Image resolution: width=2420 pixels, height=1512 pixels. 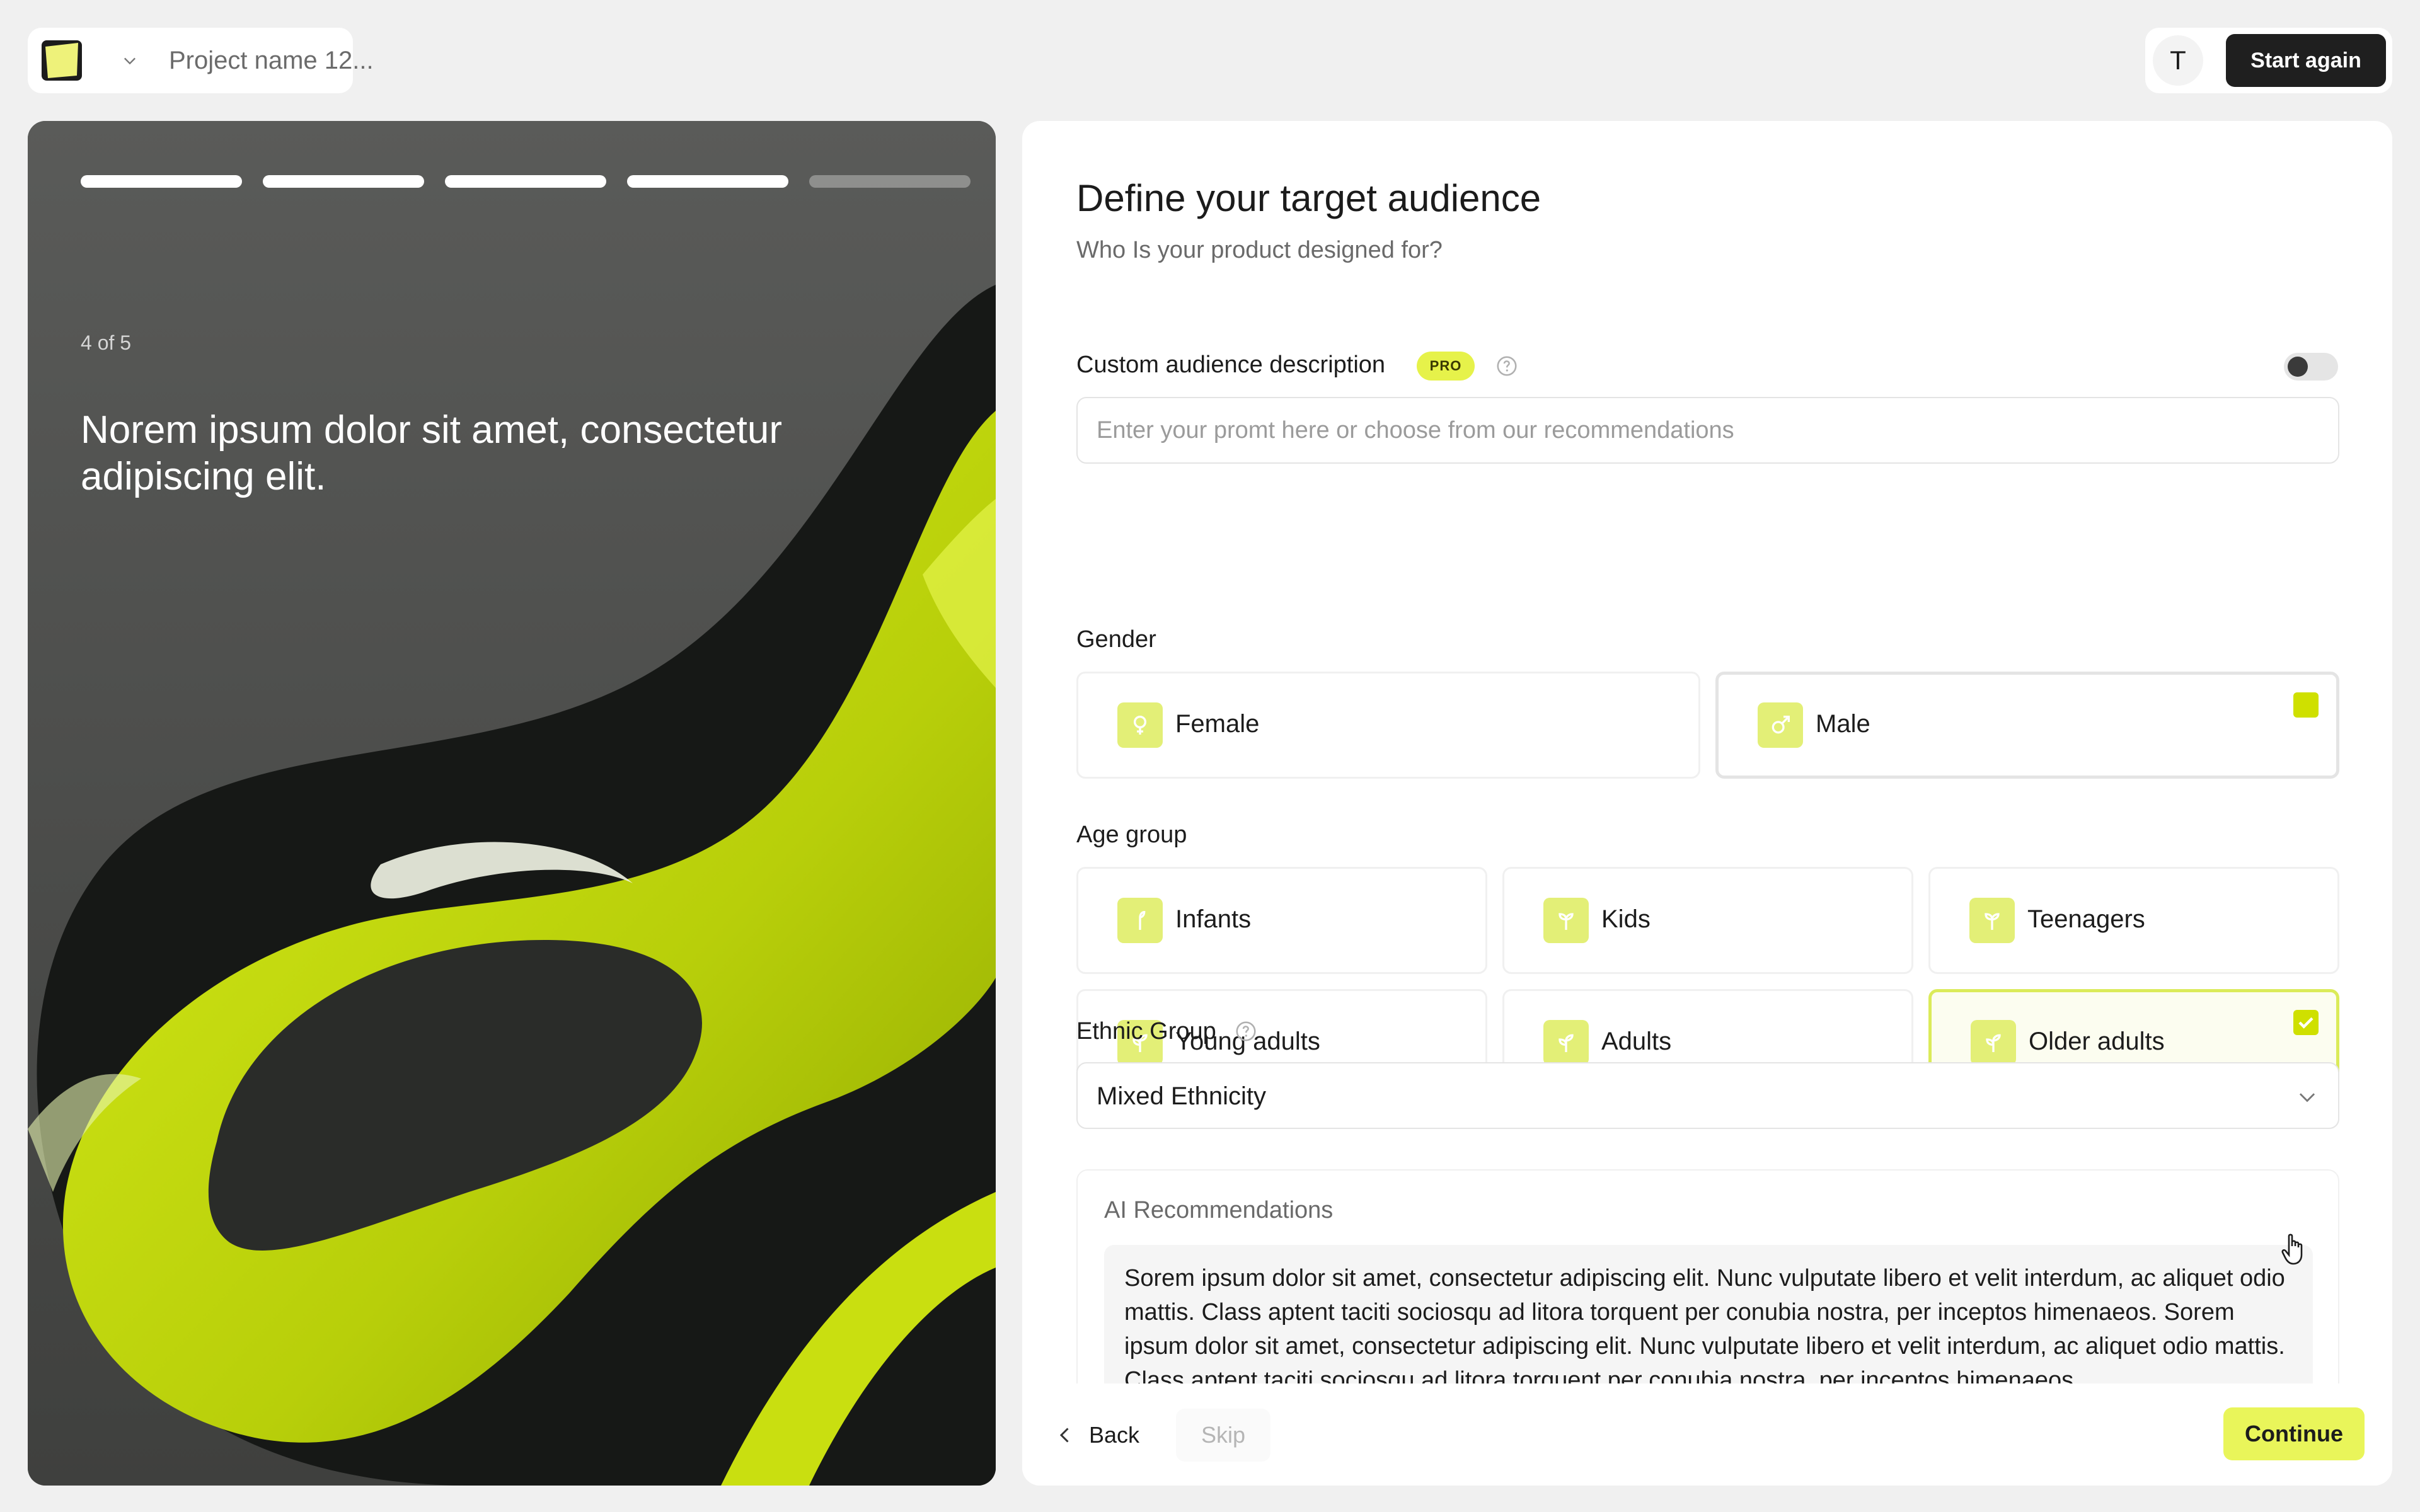 I want to click on app-logo-icon, so click(x=62, y=60).